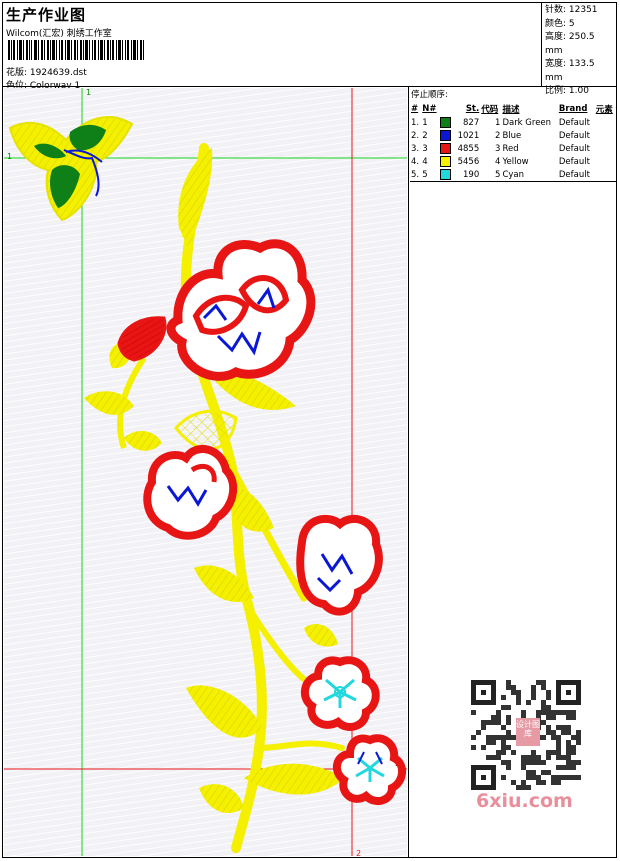 This screenshot has width=620, height=861. Describe the element at coordinates (490, 110) in the screenshot. I see `col-code: 代码` at that location.